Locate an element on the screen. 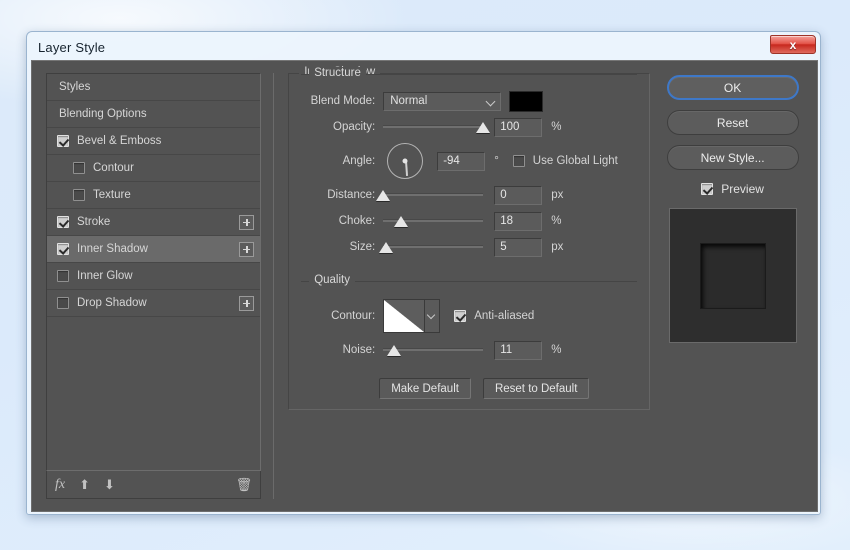  blend-mode-select: Normal is located at coordinates (442, 101).